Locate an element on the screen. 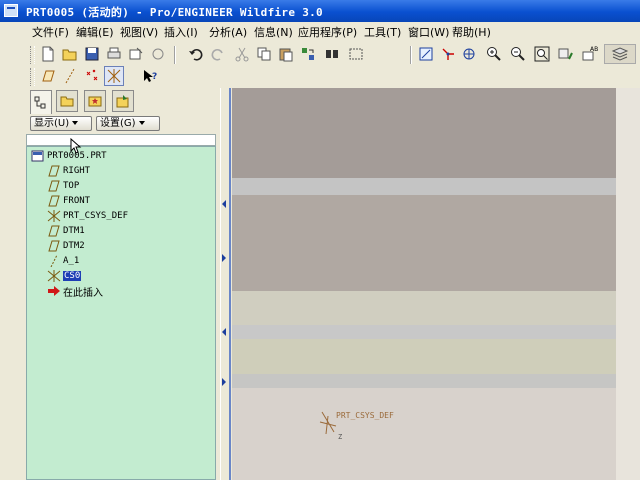 The width and height of the screenshot is (640, 480). tree-item-cs0: CS0 is located at coordinates (64, 276).